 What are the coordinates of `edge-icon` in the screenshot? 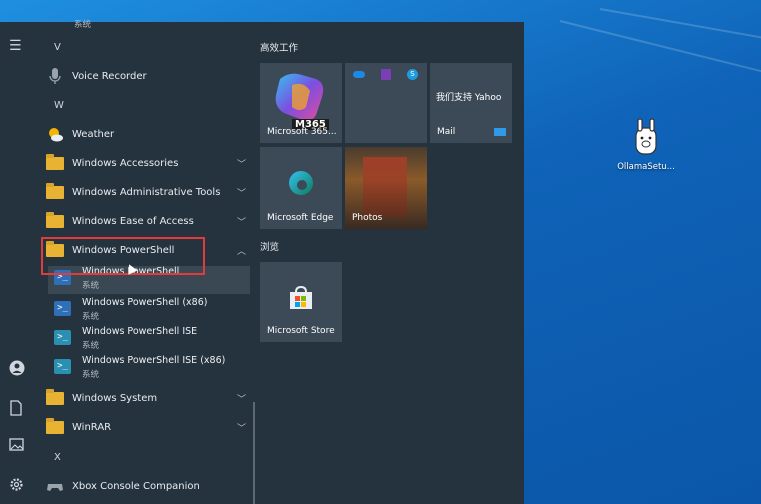 It's located at (301, 183).